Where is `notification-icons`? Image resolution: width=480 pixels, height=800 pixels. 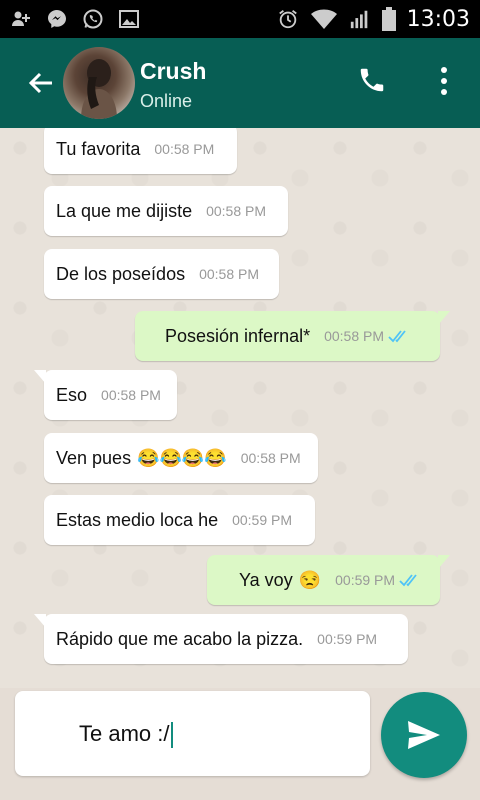
notification-icons is located at coordinates (75, 19).